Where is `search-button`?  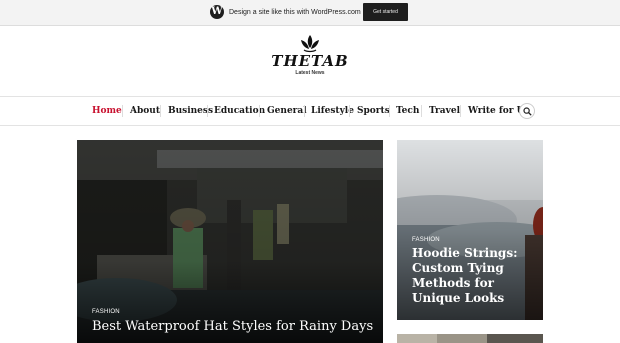
search-button is located at coordinates (527, 111).